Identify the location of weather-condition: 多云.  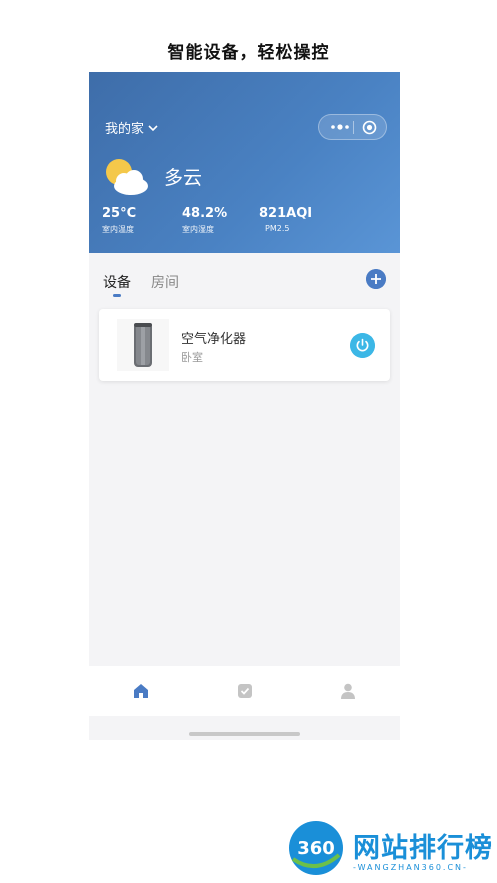
(183, 178).